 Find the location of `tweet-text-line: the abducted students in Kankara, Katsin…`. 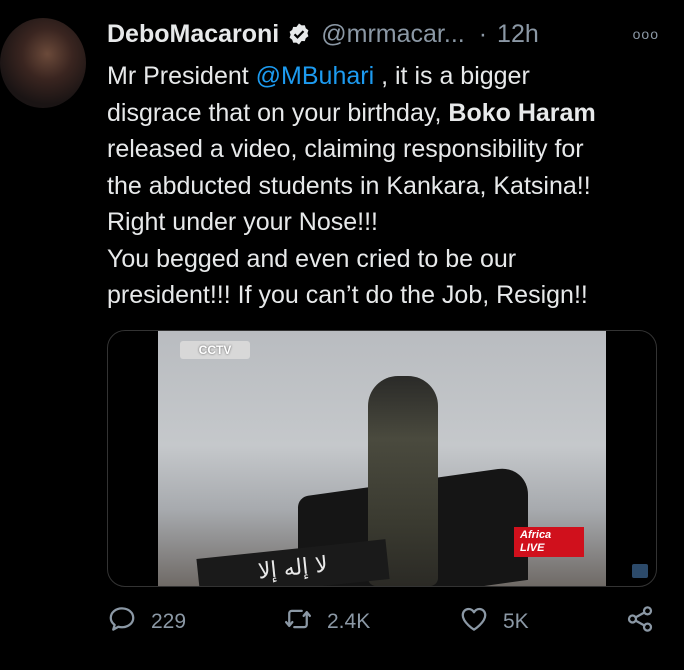

tweet-text-line: the abducted students in Kankara, Katsin… is located at coordinates (349, 185).